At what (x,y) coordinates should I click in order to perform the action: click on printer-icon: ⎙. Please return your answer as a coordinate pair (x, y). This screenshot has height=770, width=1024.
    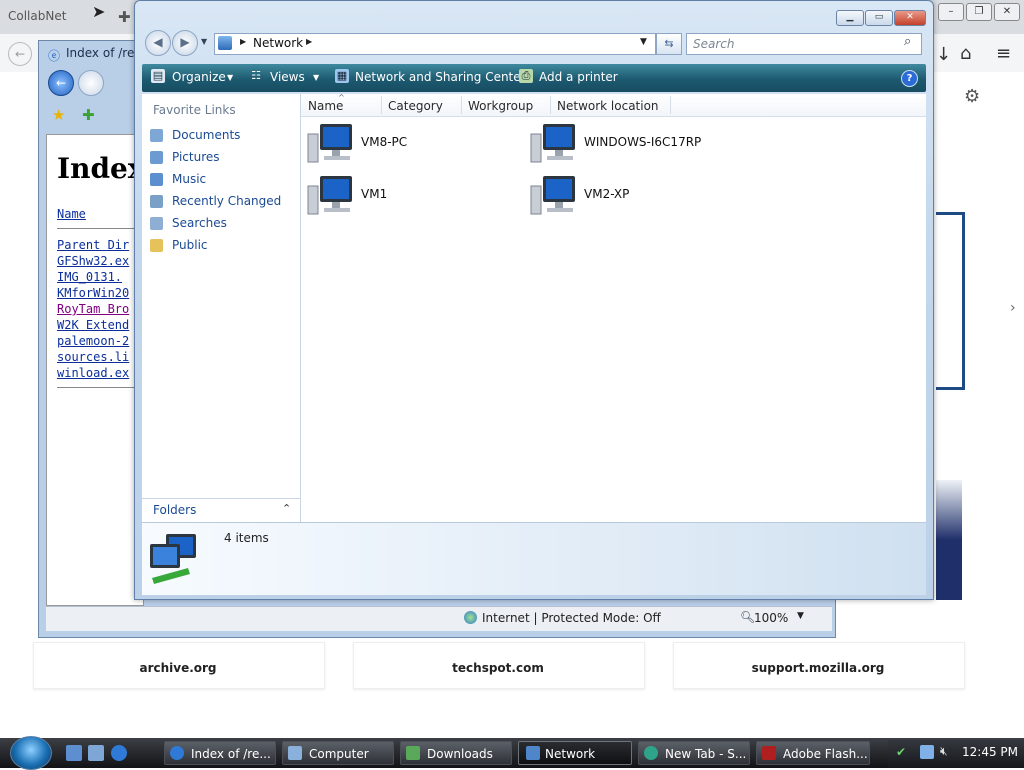
    Looking at the image, I should click on (526, 76).